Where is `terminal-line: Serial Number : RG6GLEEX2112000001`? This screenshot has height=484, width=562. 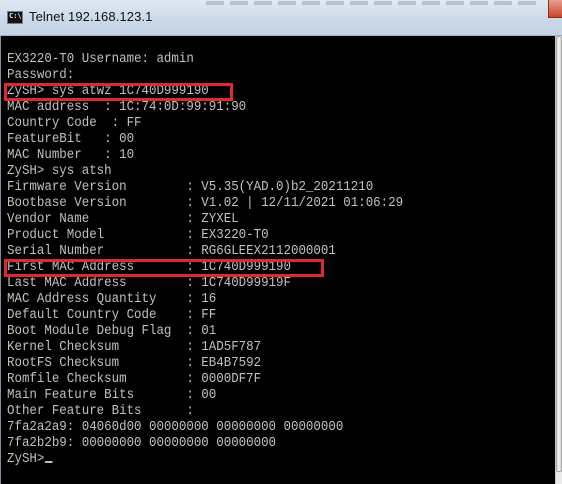 terminal-line: Serial Number : RG6GLEEX2112000001 is located at coordinates (171, 251).